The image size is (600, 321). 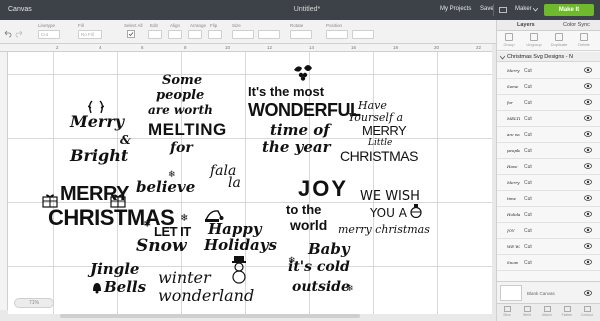 What do you see at coordinates (509, 40) in the screenshot?
I see `group-button: Group` at bounding box center [509, 40].